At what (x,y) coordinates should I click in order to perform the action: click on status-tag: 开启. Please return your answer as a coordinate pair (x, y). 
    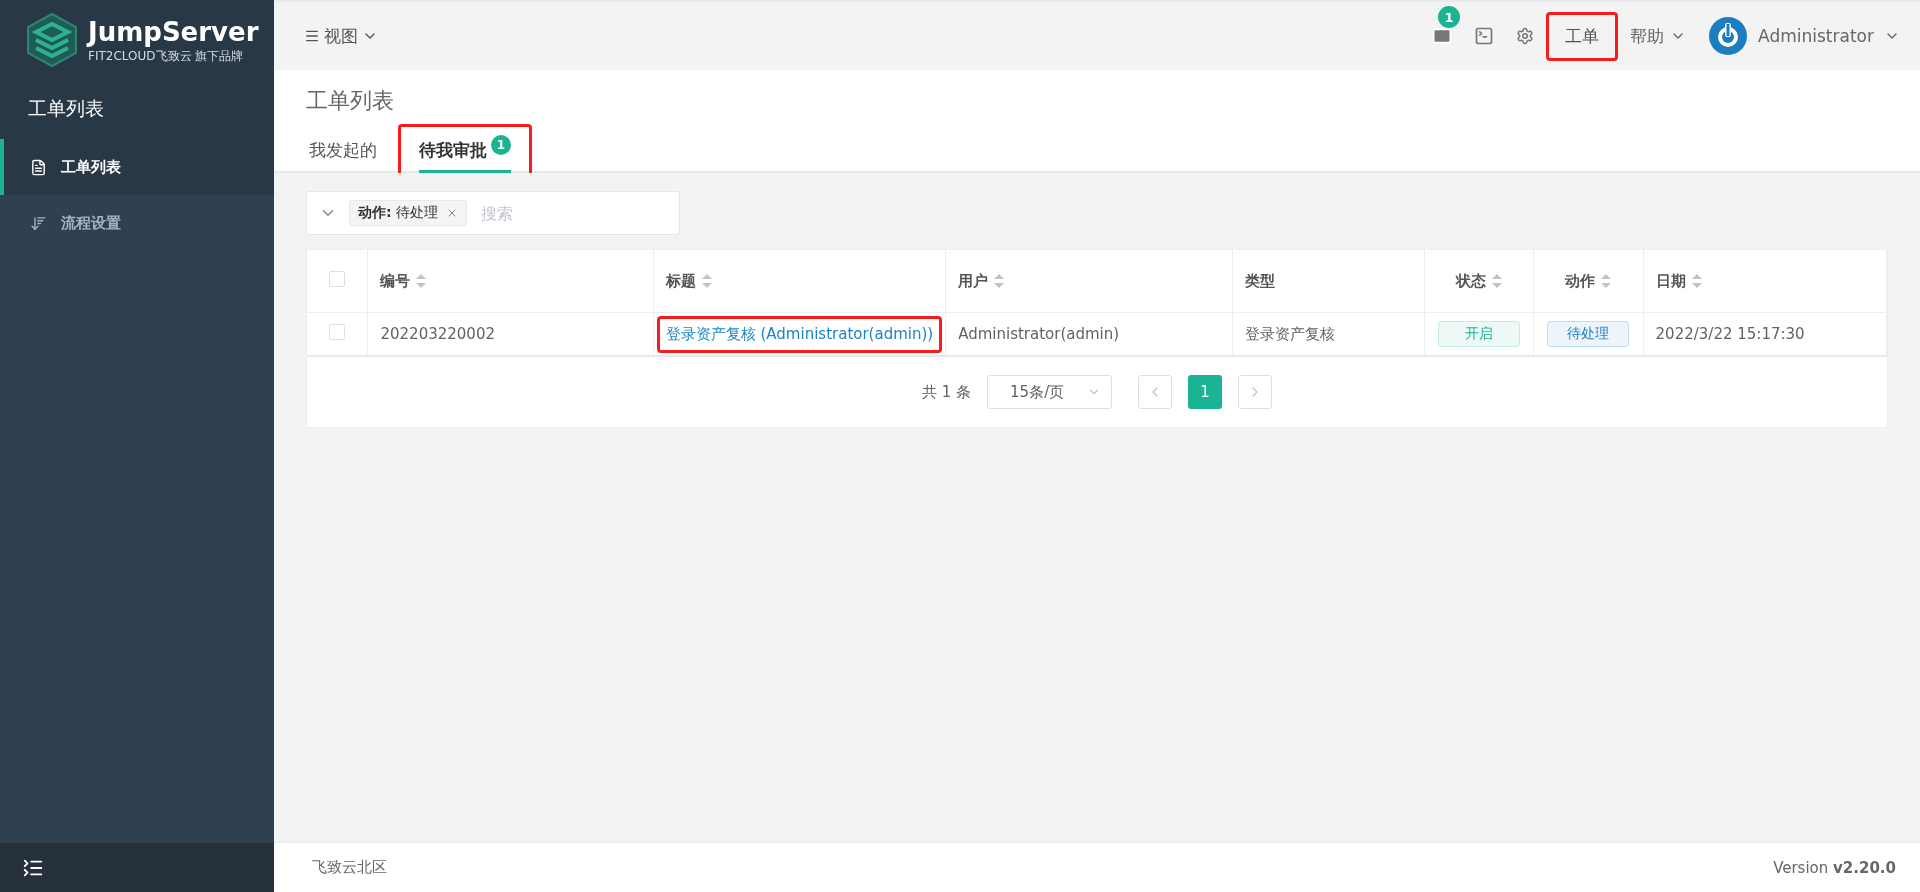
    Looking at the image, I should click on (1478, 334).